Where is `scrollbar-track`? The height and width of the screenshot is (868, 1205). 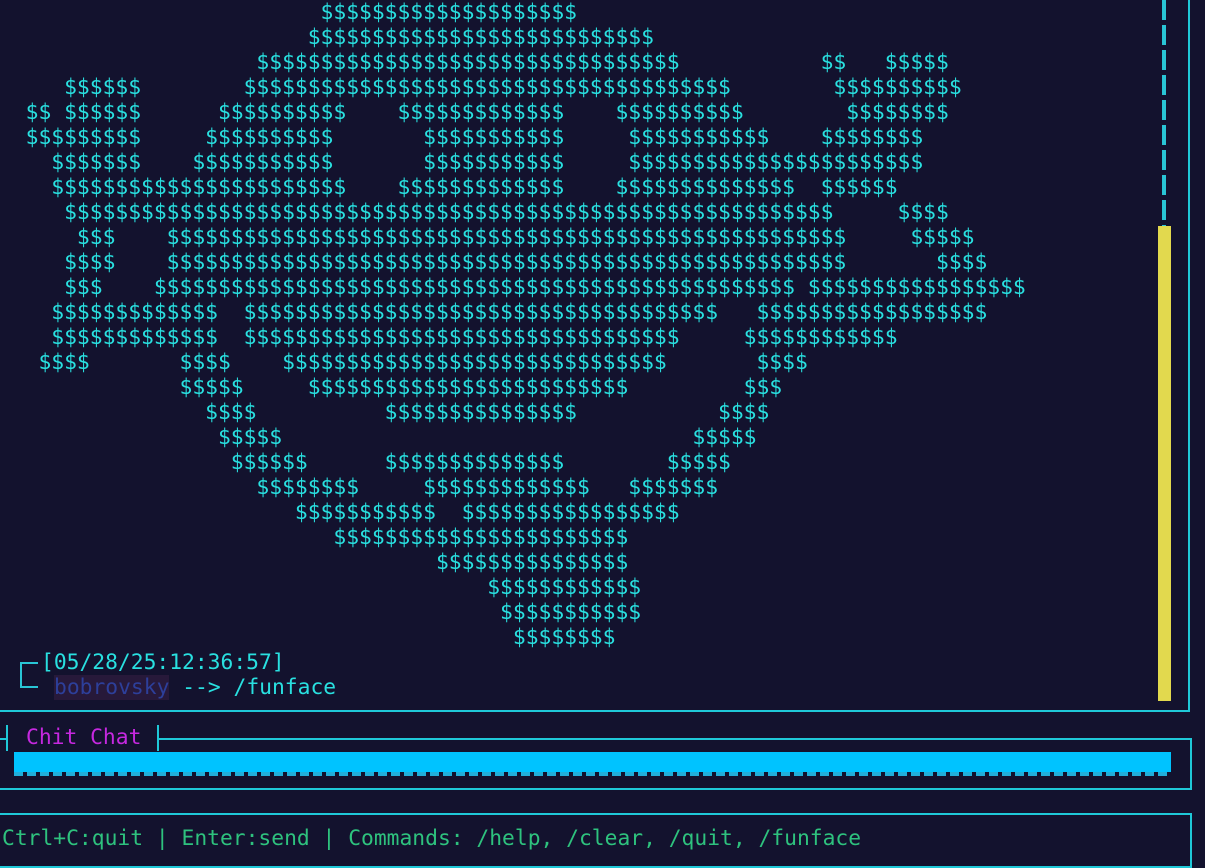 scrollbar-track is located at coordinates (1164, 113).